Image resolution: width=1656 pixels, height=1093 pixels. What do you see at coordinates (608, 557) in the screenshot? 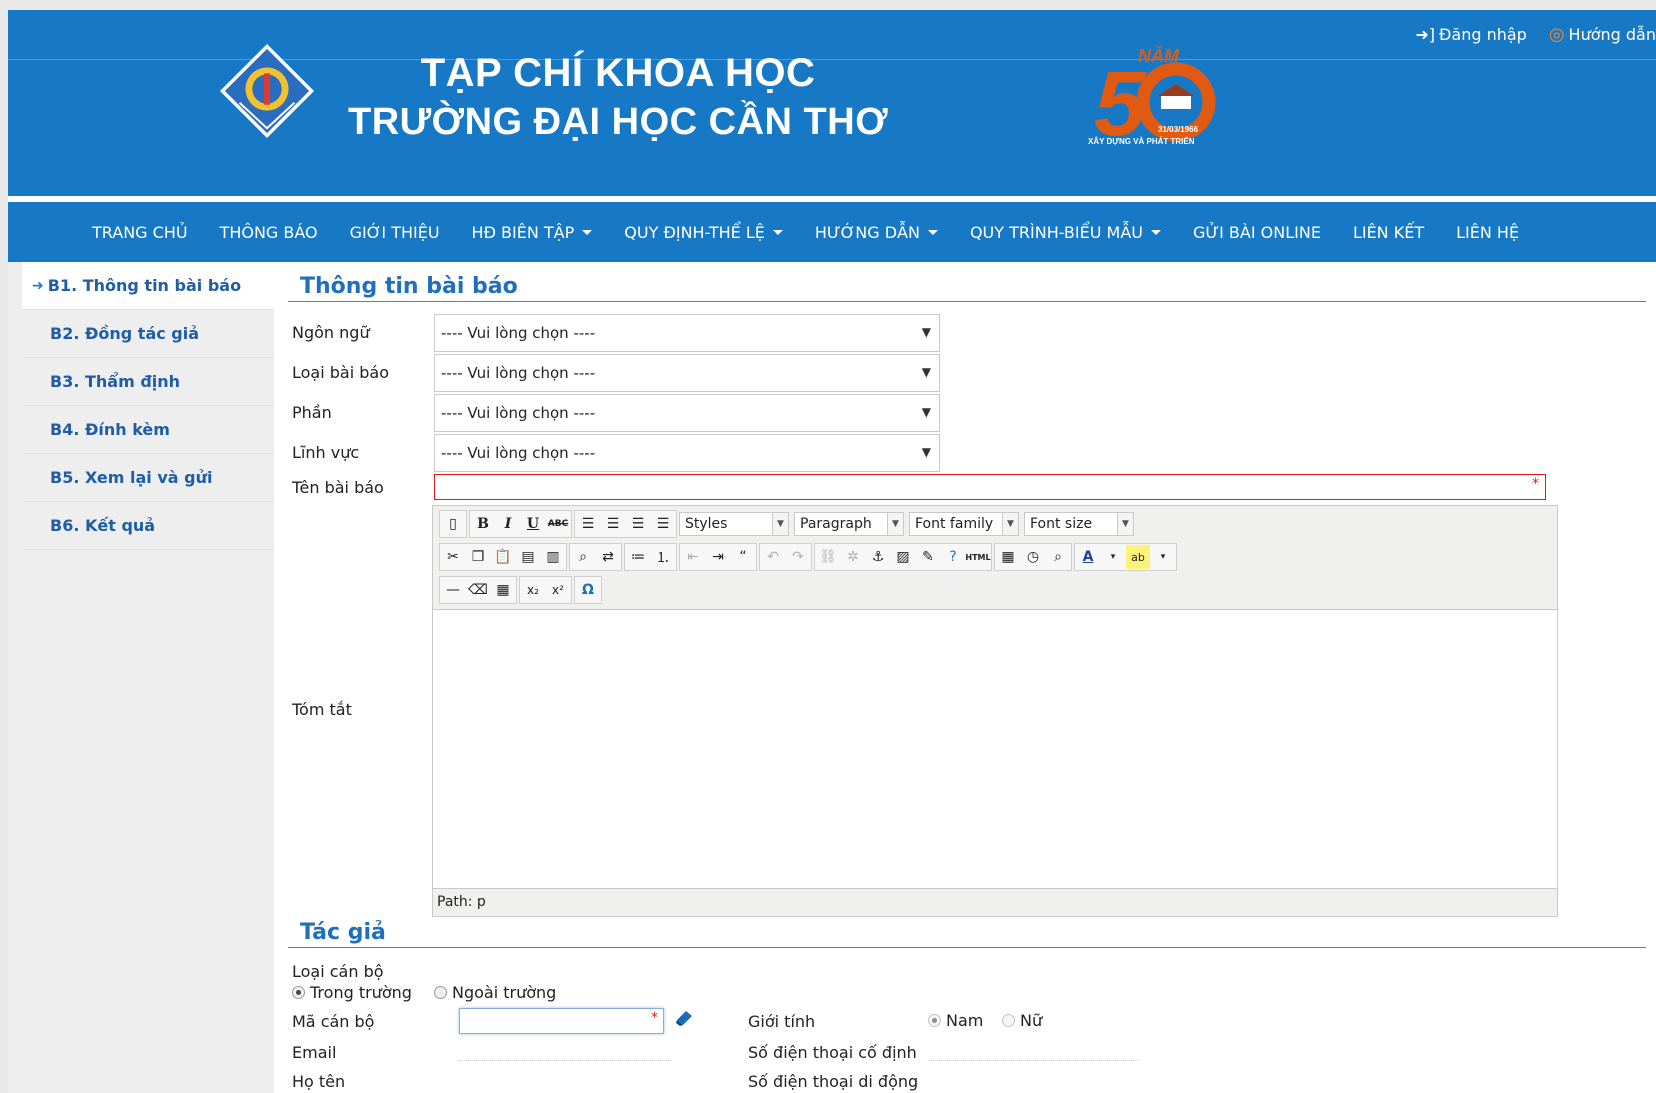
I see `replace-icon: ⇄` at bounding box center [608, 557].